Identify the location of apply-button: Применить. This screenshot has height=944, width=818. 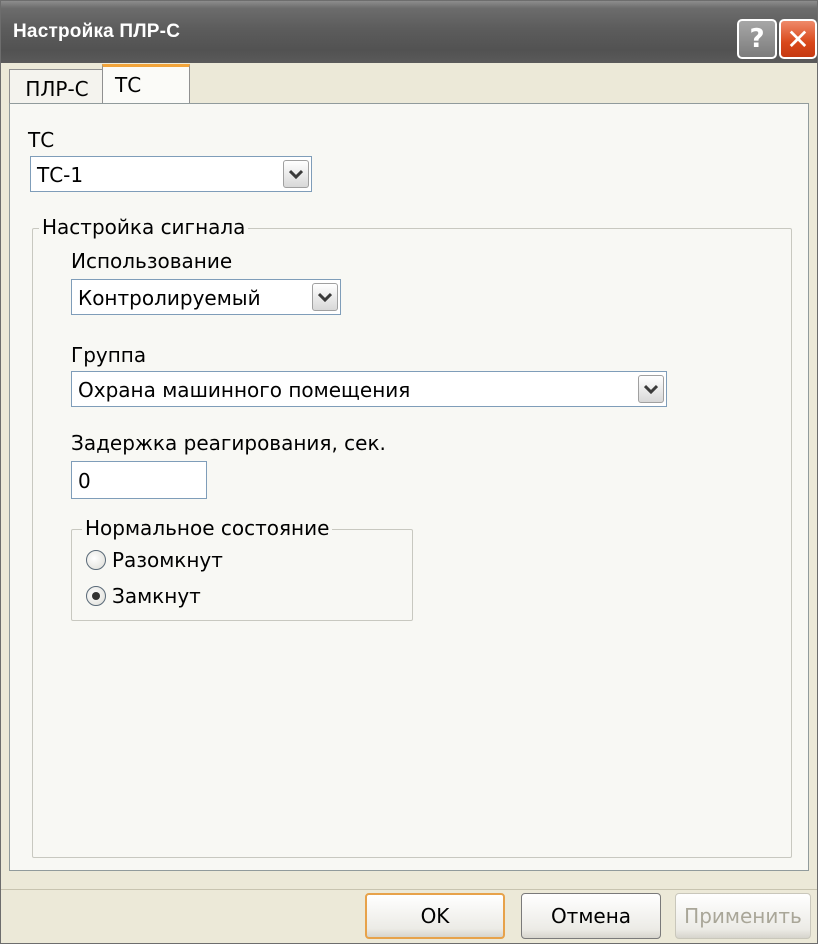
(743, 916).